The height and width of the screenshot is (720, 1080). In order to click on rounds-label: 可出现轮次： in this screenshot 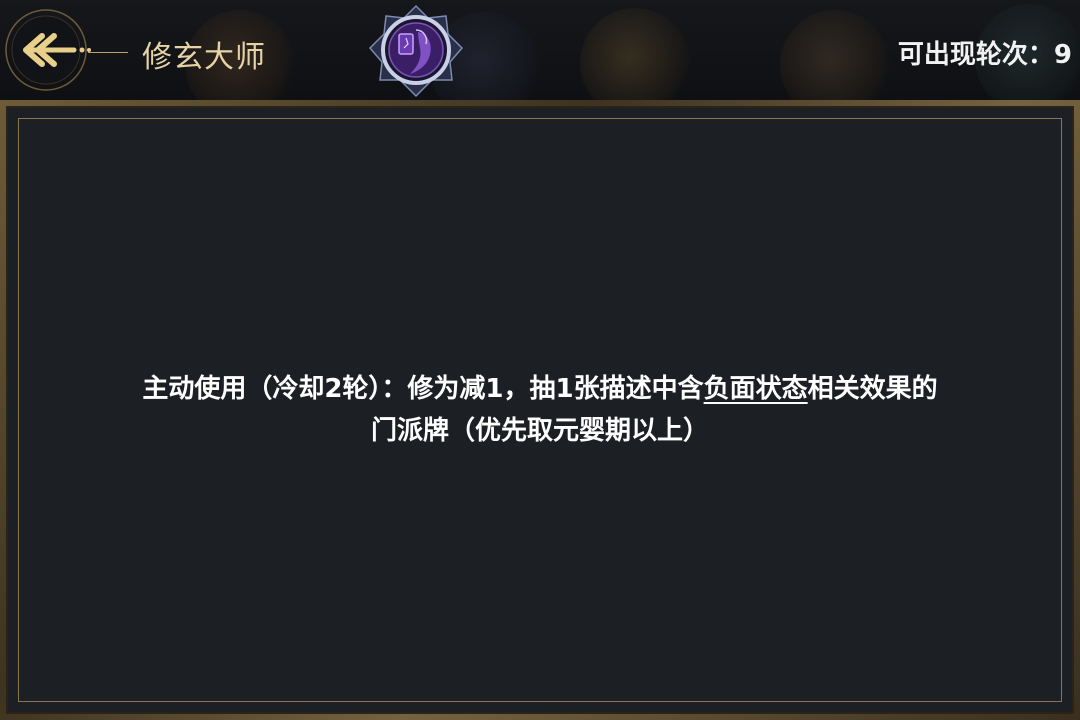, I will do `click(975, 55)`.